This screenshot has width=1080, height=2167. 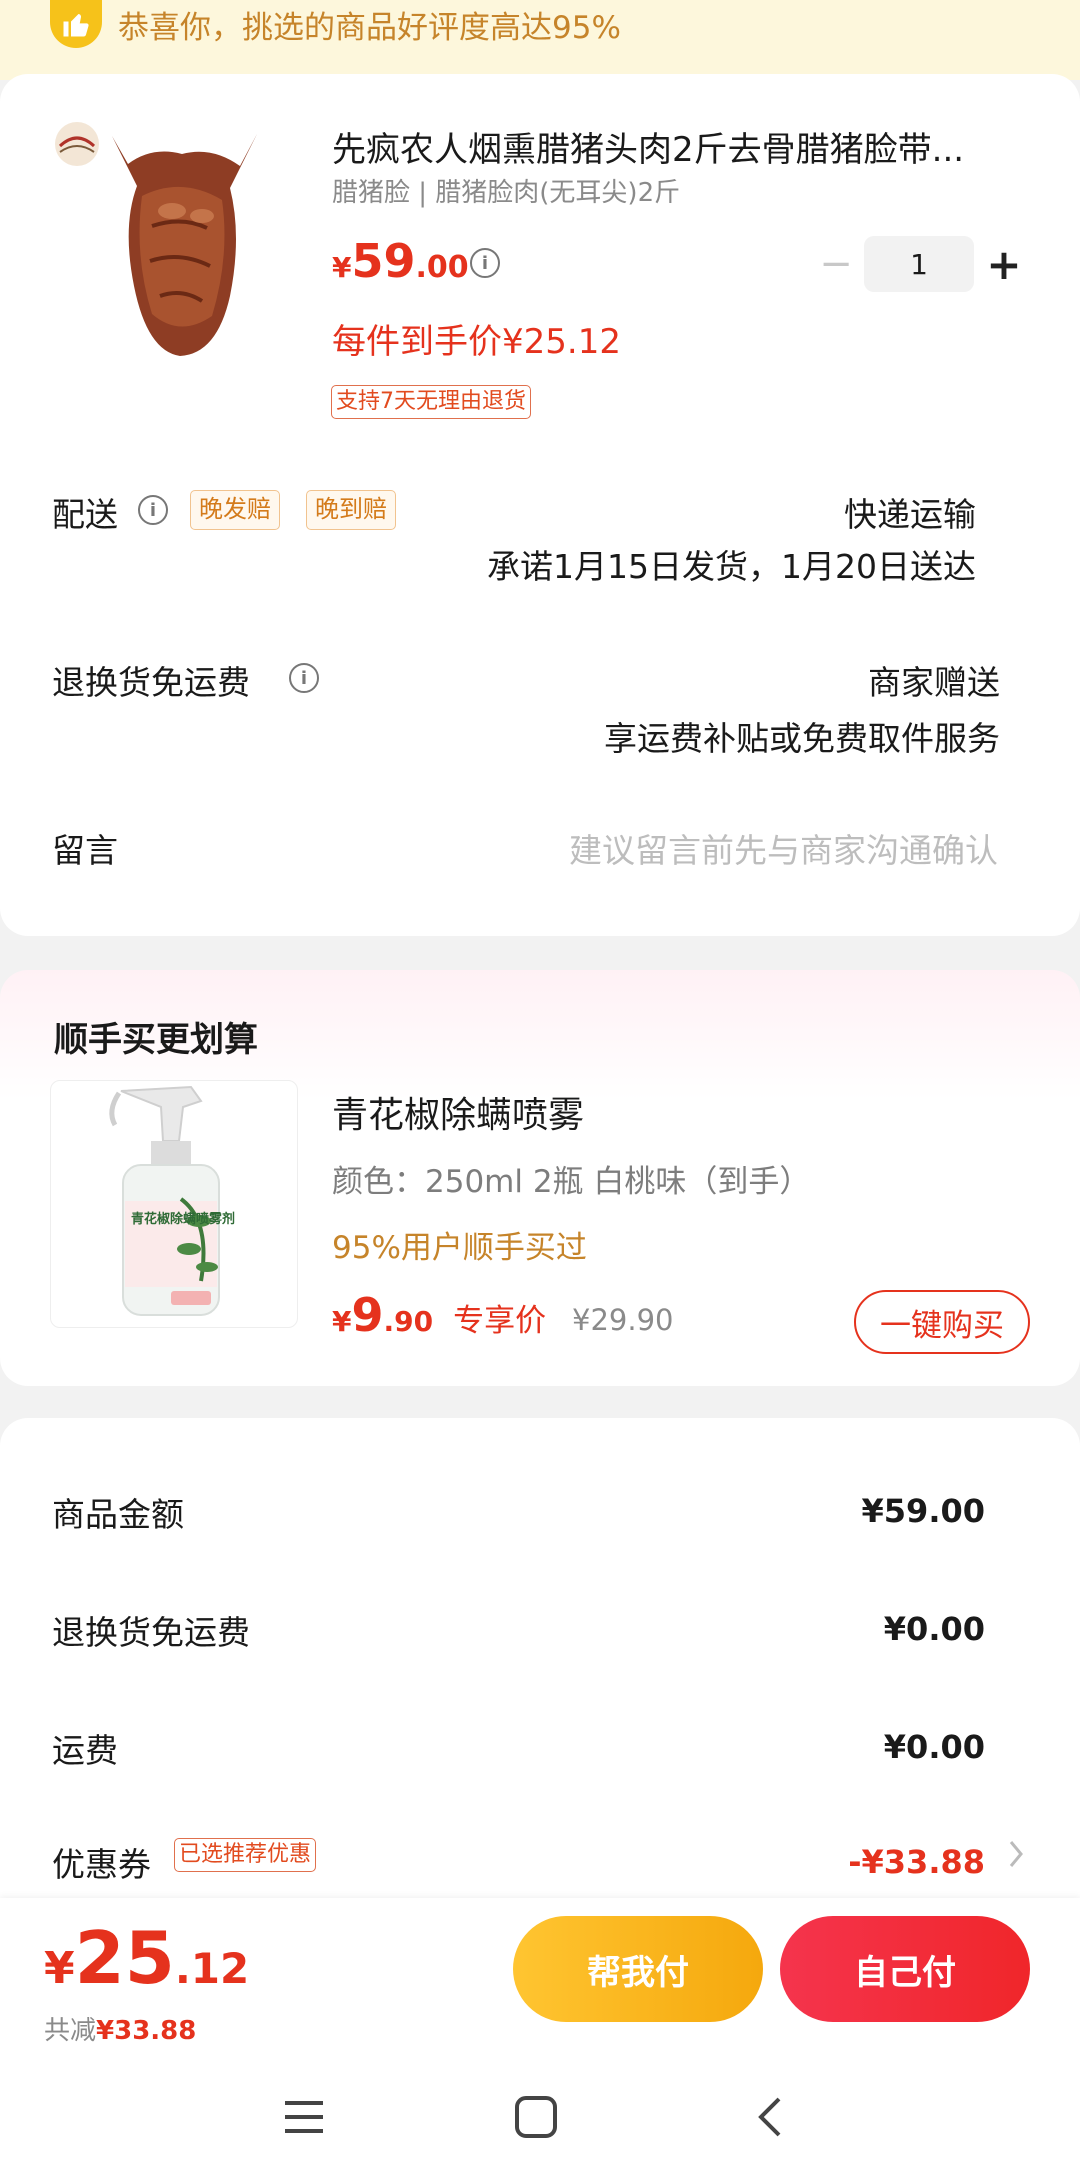 I want to click on coupon-label: 优惠券, so click(x=101, y=1862).